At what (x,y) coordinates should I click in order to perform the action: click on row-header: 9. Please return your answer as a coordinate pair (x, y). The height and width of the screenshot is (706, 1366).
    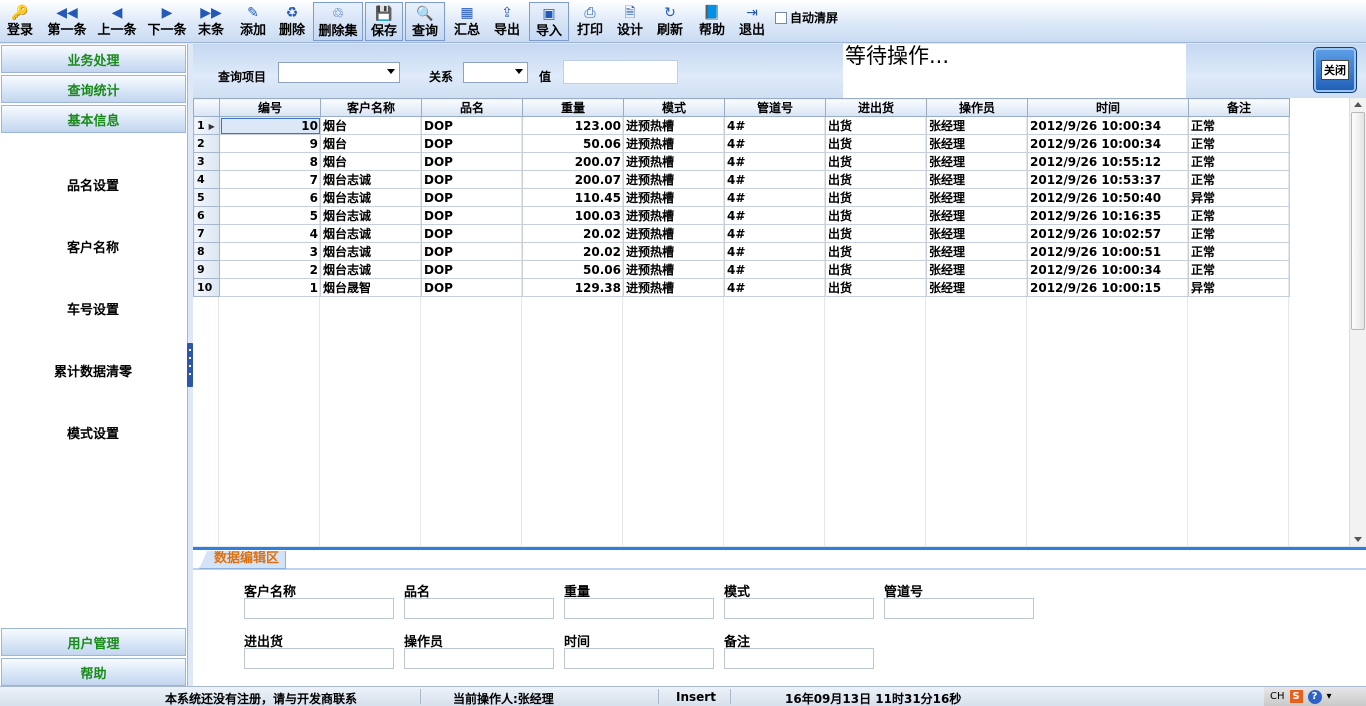
    Looking at the image, I should click on (206, 269).